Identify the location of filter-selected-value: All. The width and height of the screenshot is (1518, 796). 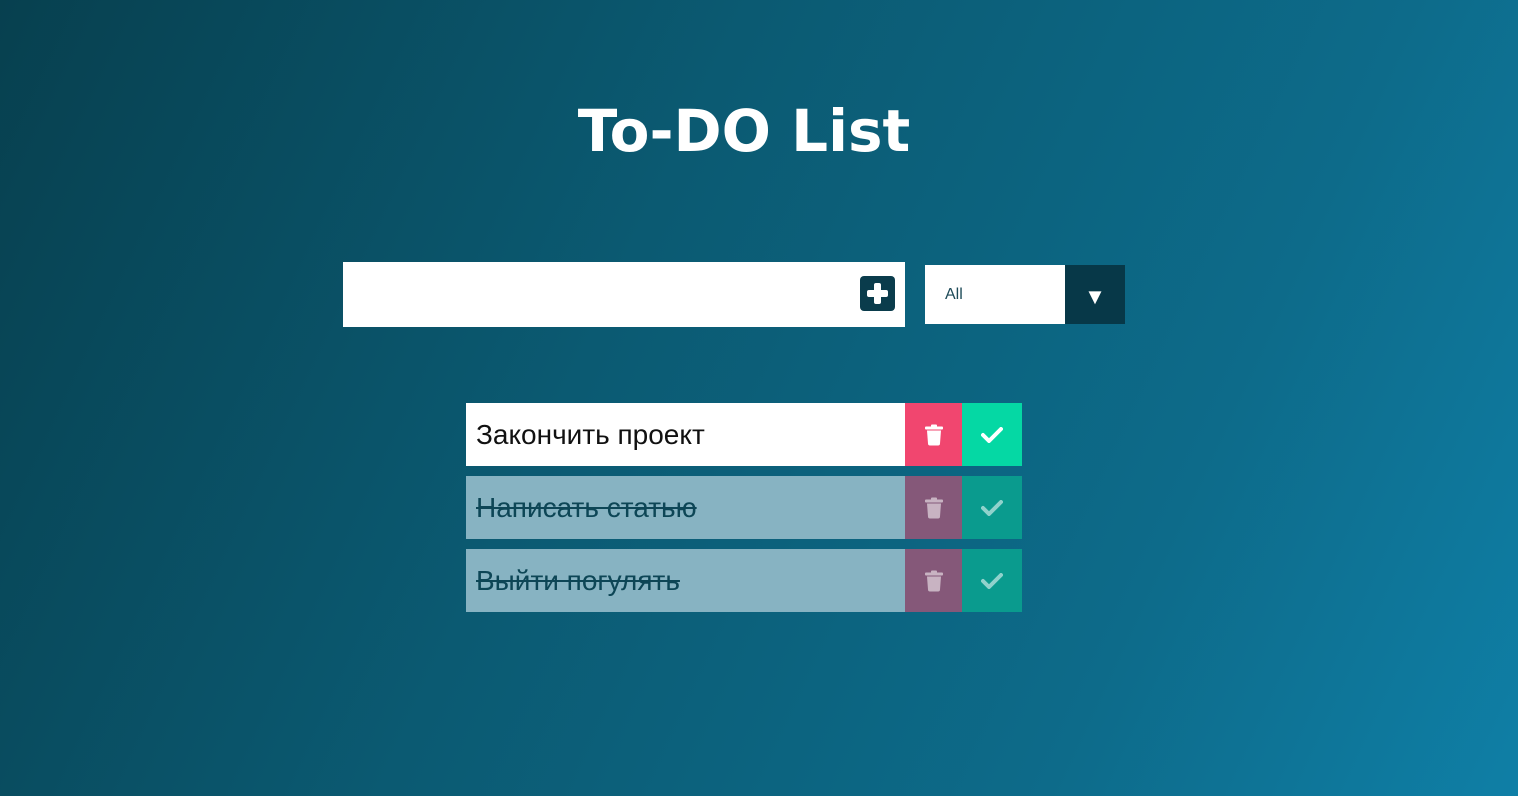
(954, 294).